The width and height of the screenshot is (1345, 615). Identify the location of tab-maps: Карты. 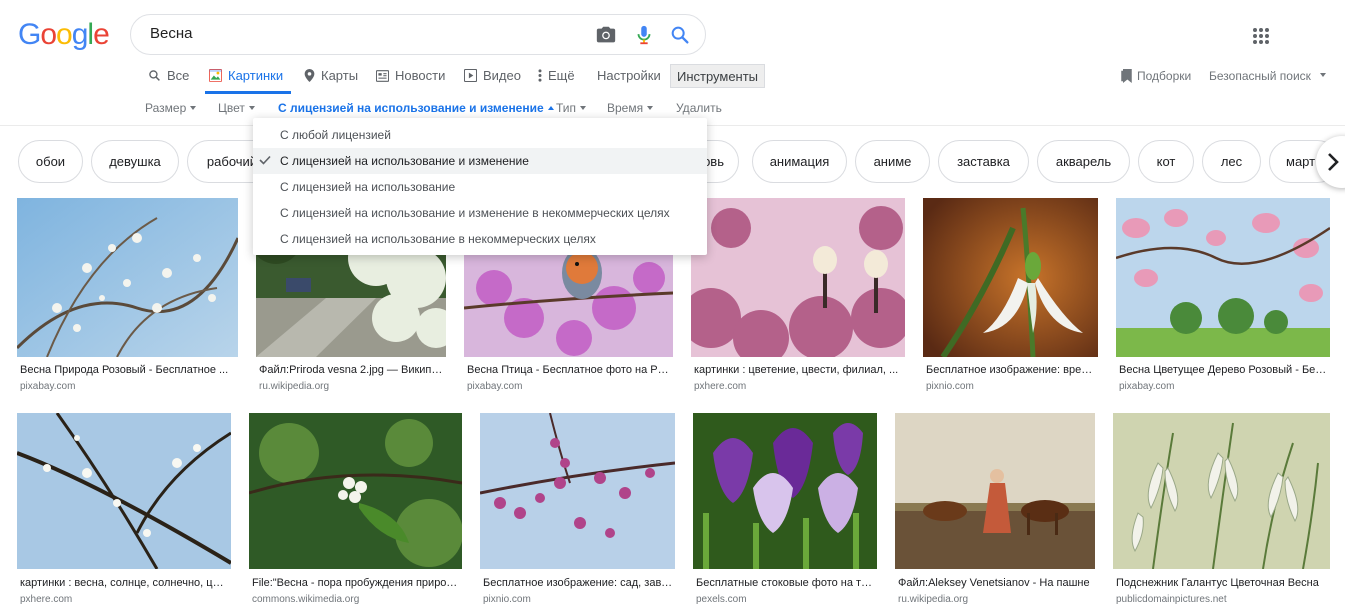
(331, 75).